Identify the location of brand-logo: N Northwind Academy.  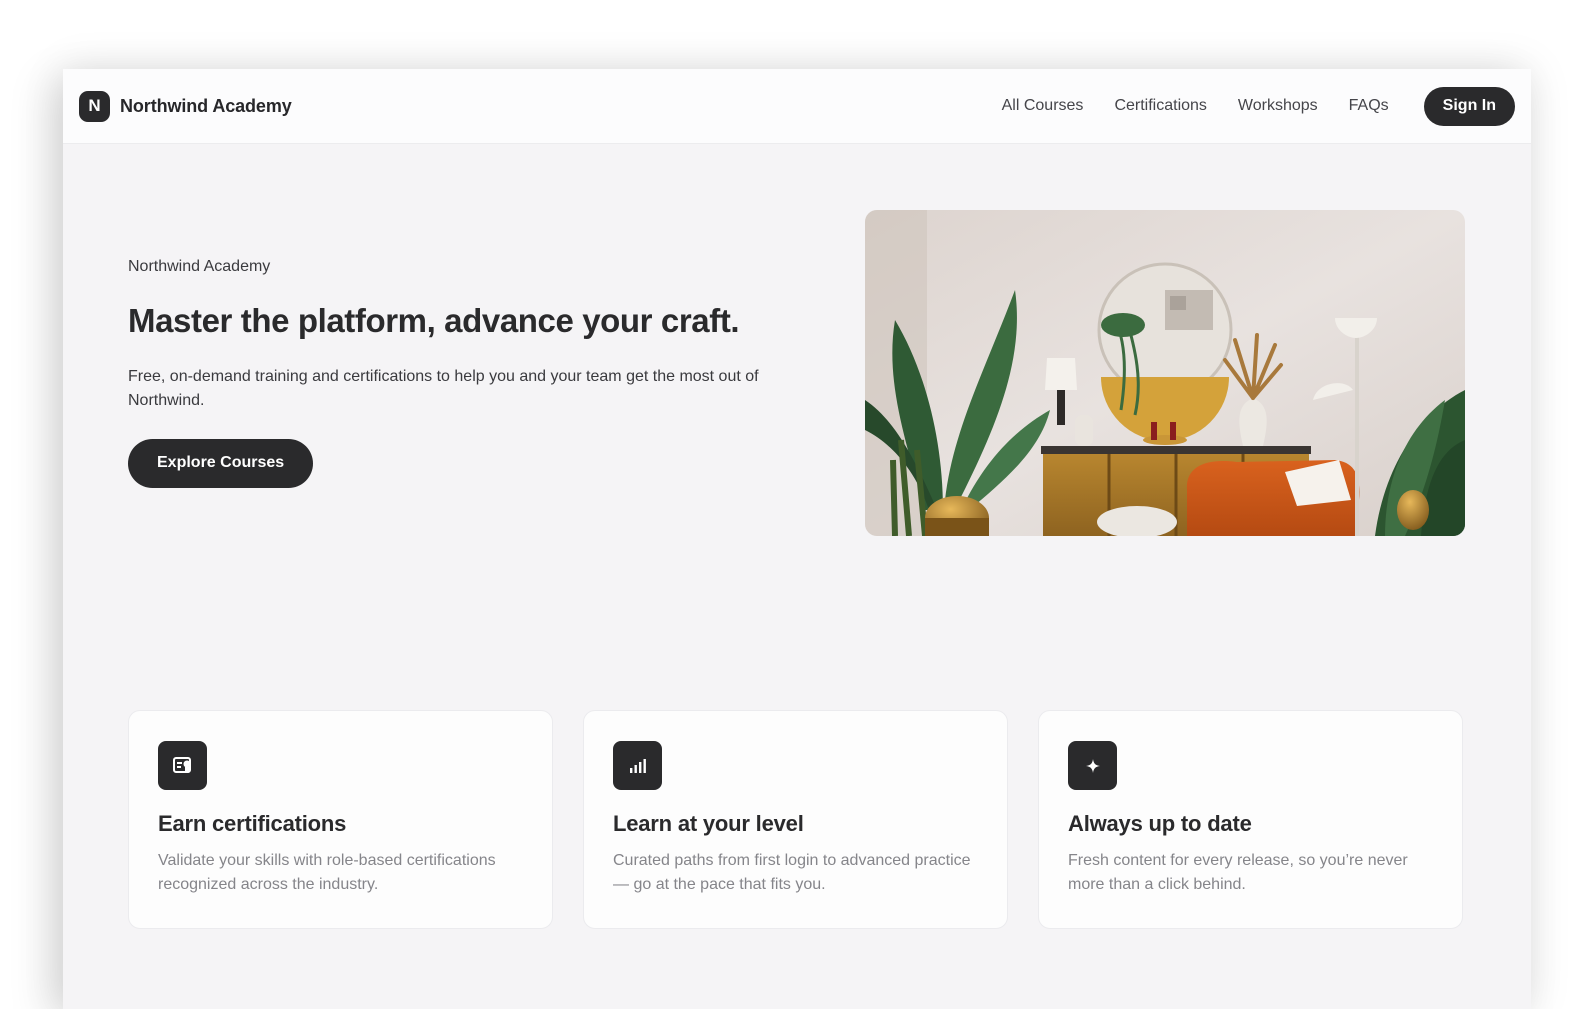
(185, 106).